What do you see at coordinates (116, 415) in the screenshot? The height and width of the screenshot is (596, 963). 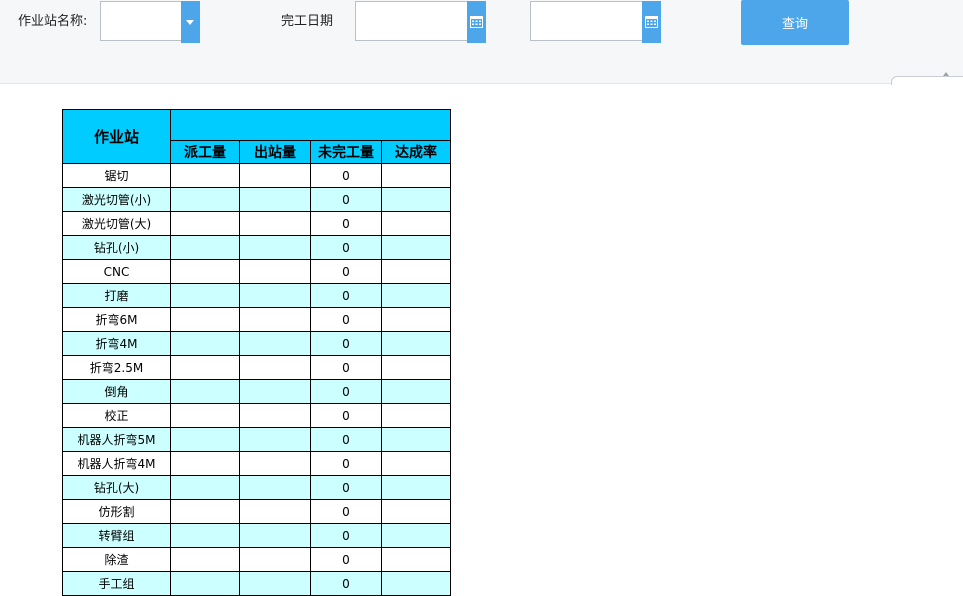 I see `cell-station: 校正` at bounding box center [116, 415].